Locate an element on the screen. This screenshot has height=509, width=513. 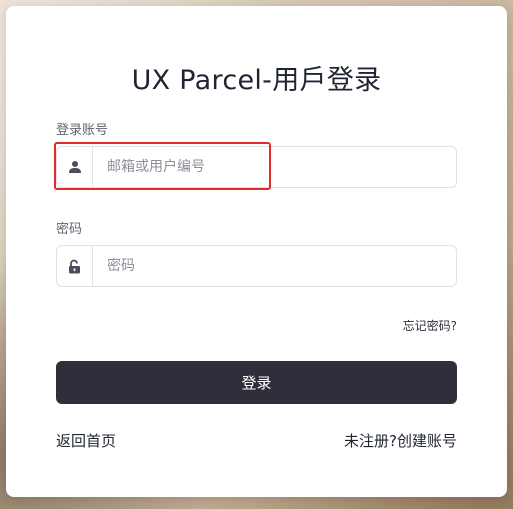
user-icon is located at coordinates (75, 167).